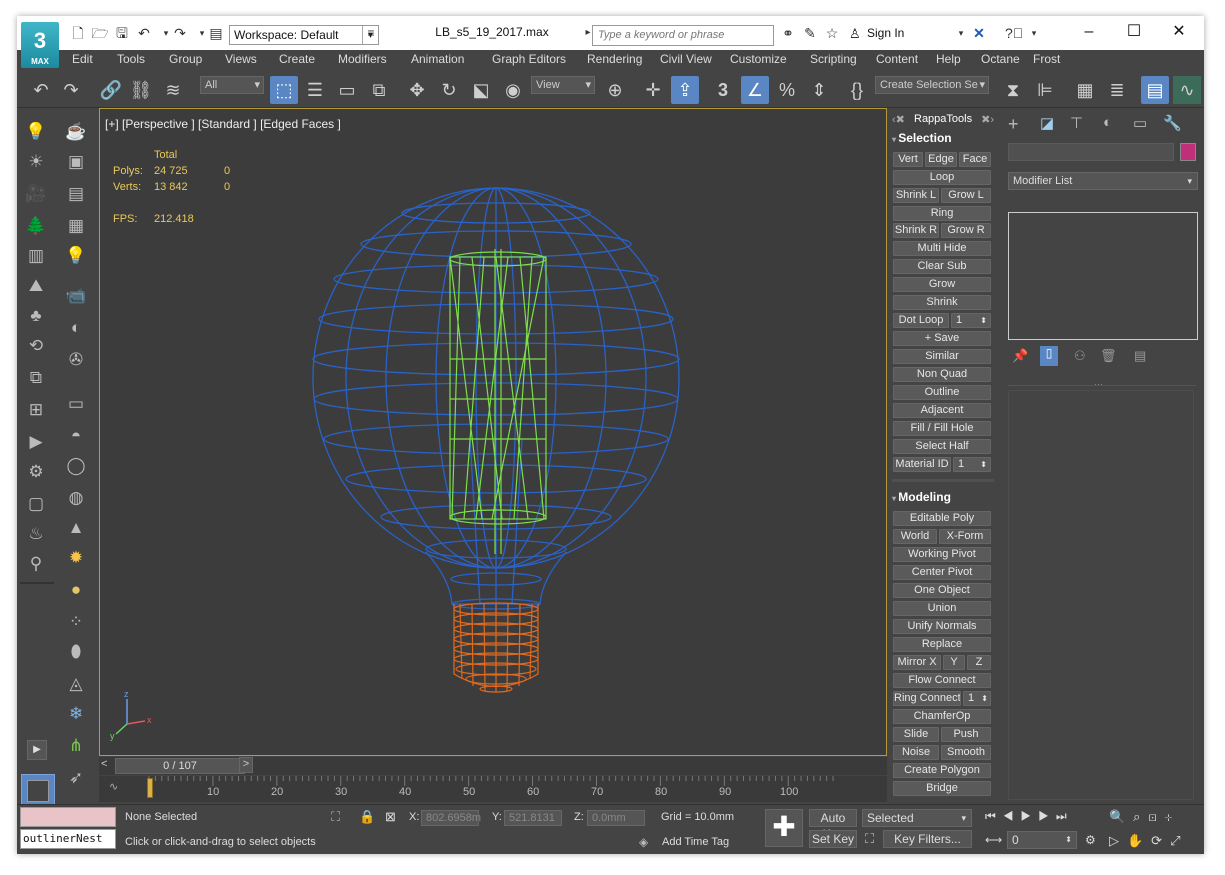  I want to click on menu-create: Create, so click(297, 59).